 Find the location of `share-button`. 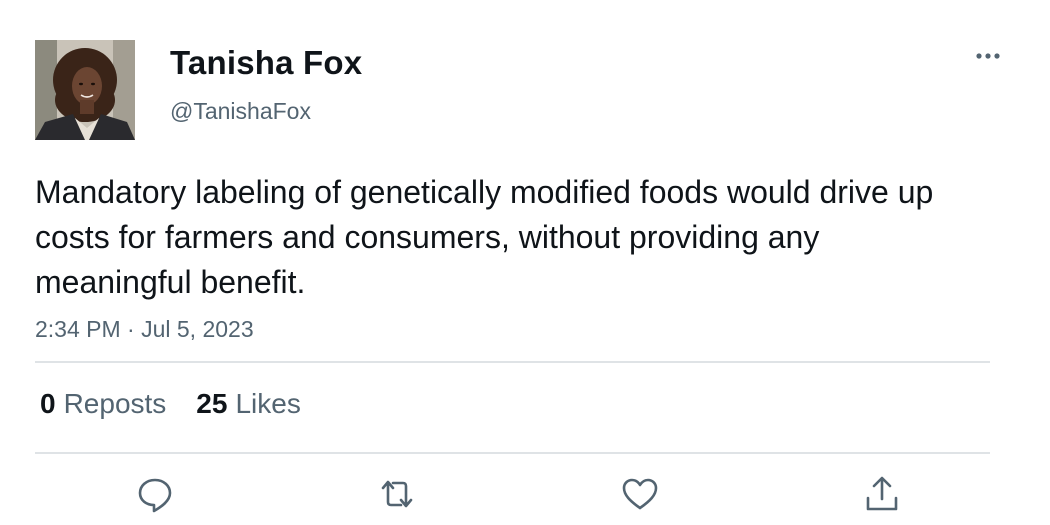

share-button is located at coordinates (882, 494).